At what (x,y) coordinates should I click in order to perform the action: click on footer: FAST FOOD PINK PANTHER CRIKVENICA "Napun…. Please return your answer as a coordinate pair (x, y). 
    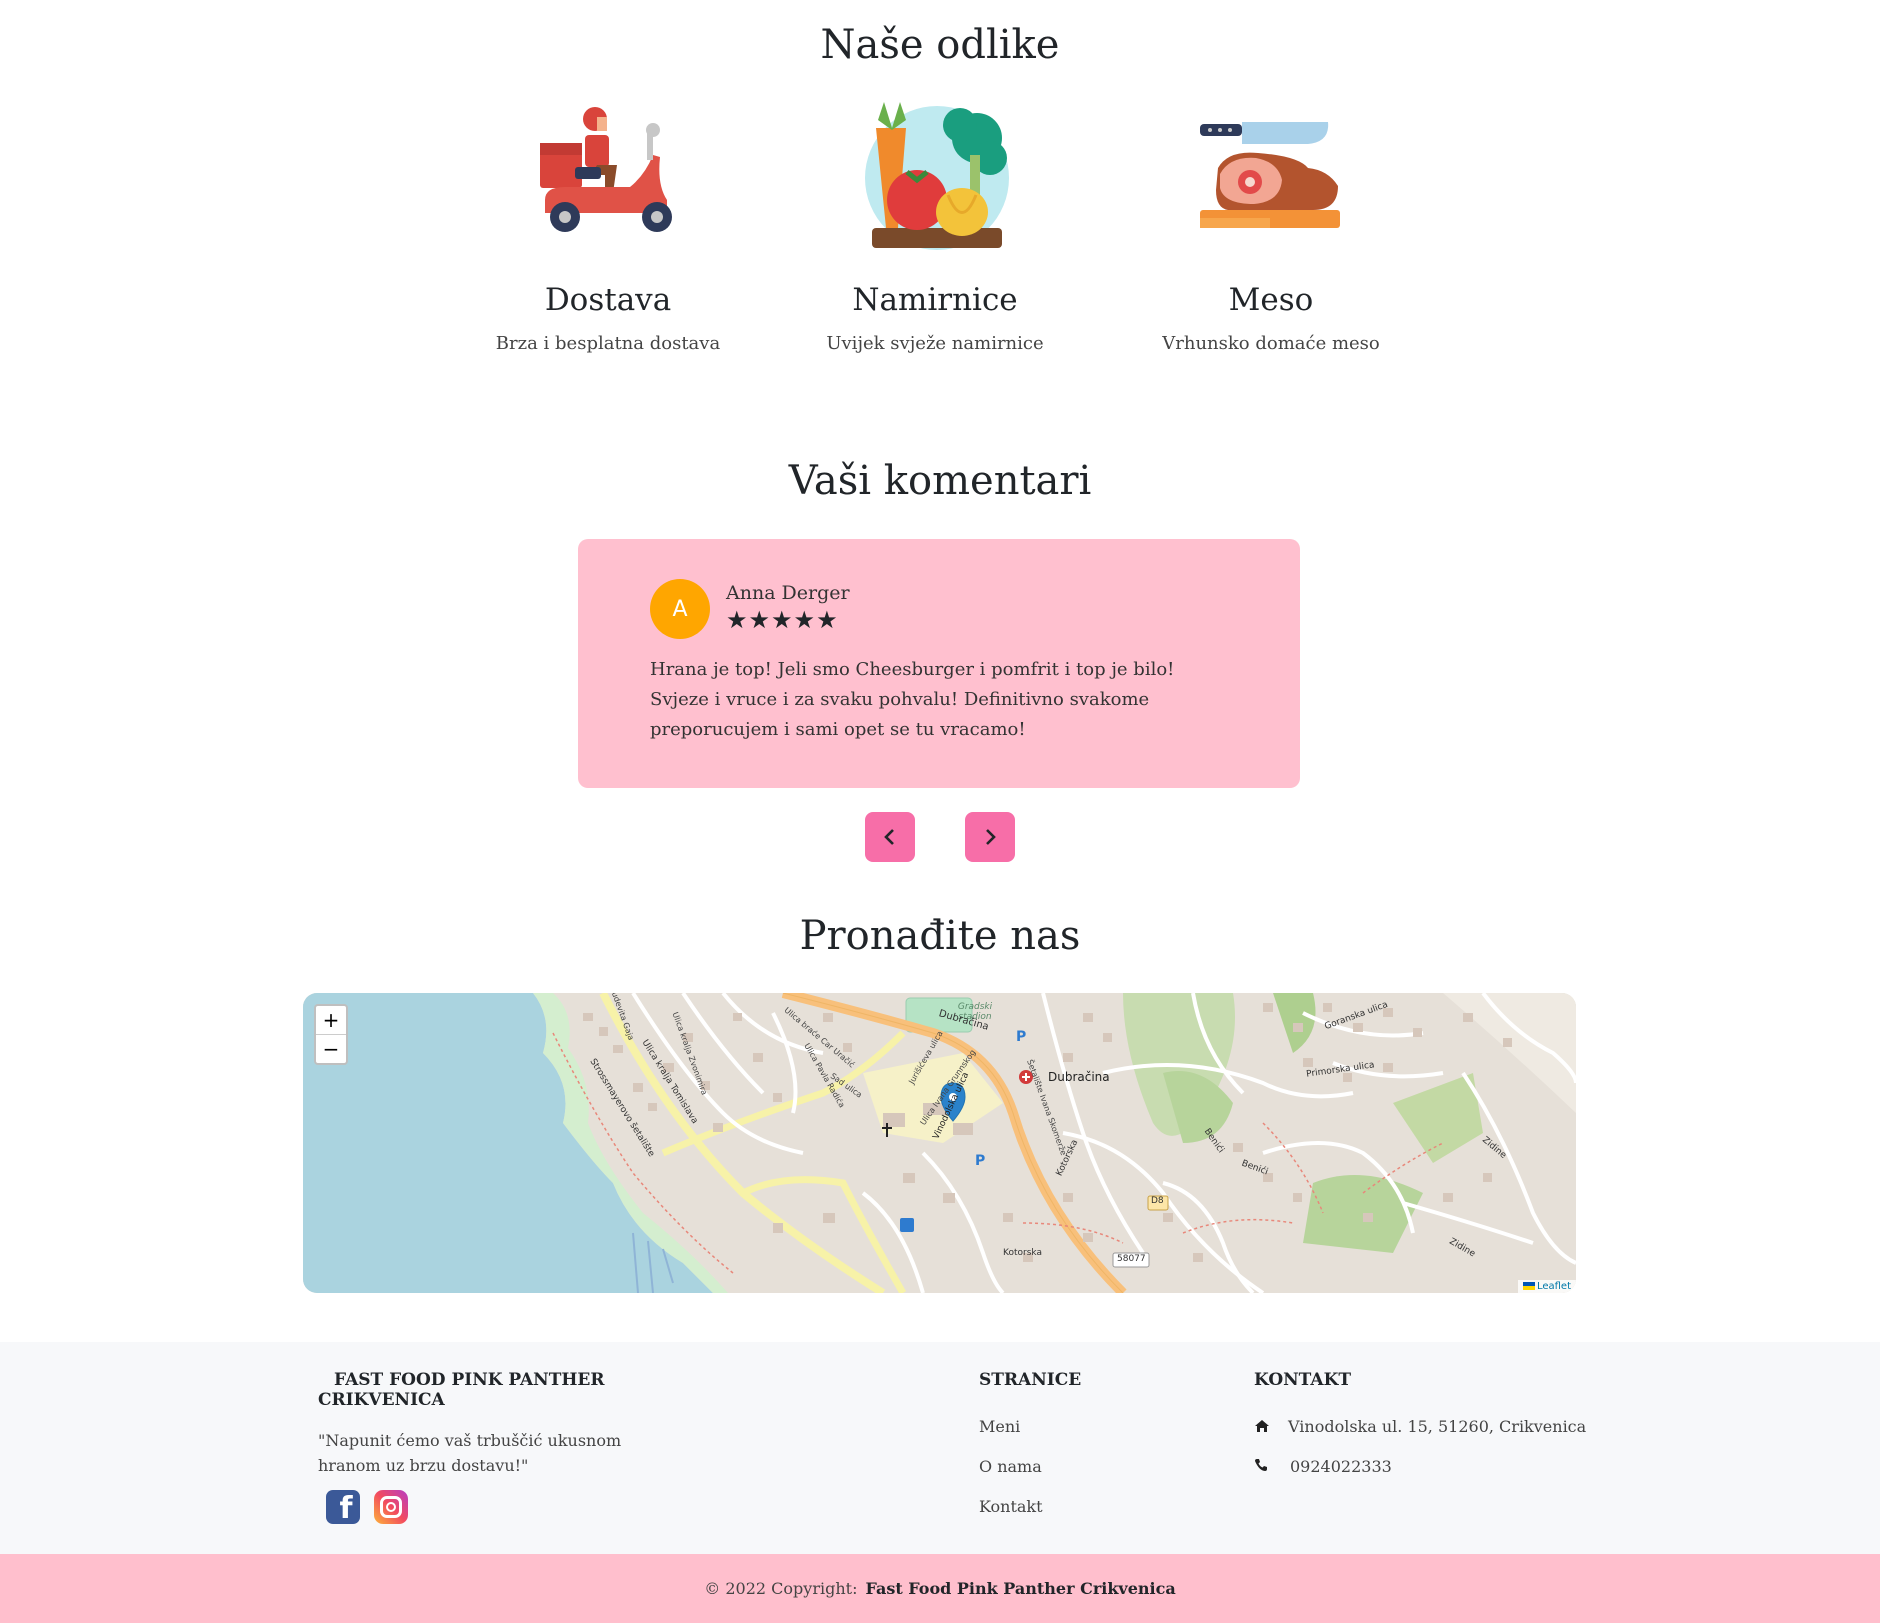
    Looking at the image, I should click on (940, 1448).